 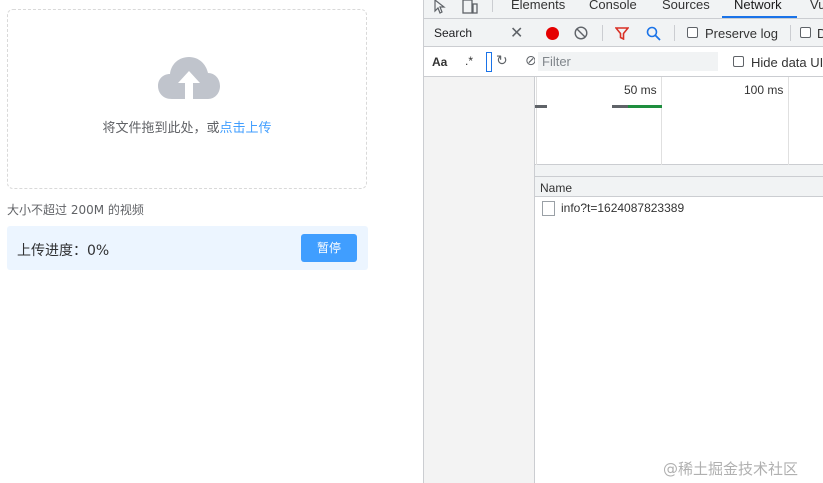 What do you see at coordinates (516, 33) in the screenshot?
I see `close-icon: ✕` at bounding box center [516, 33].